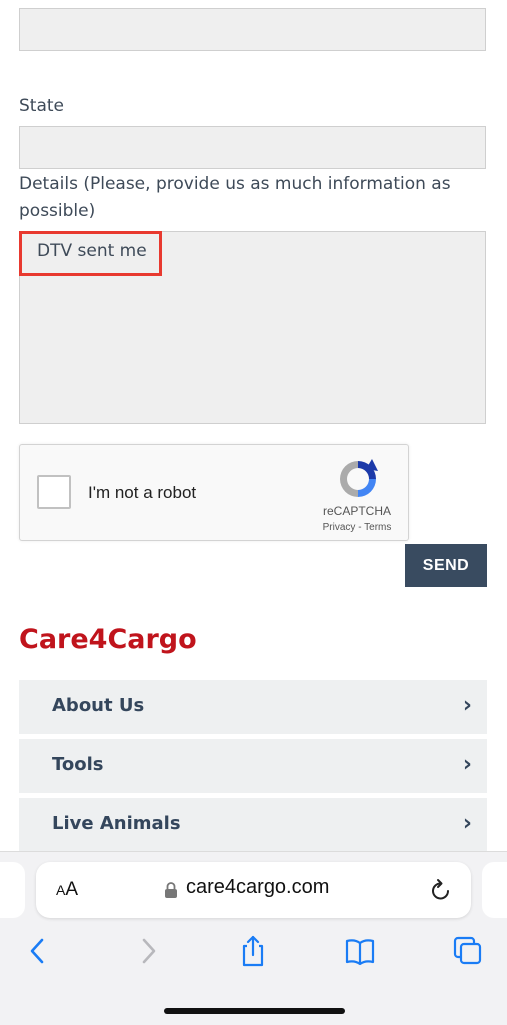 The width and height of the screenshot is (507, 1025). I want to click on menu-item-label: Tools, so click(78, 764).